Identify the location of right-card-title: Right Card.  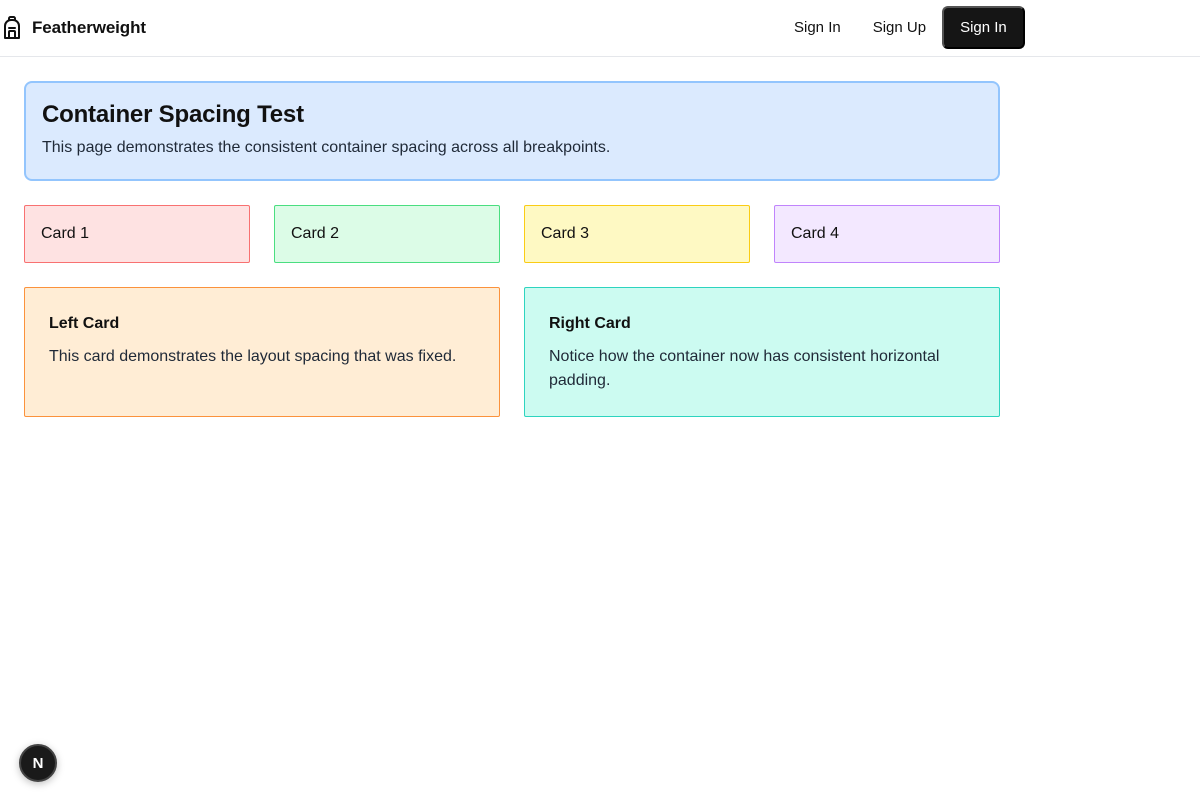
(590, 323).